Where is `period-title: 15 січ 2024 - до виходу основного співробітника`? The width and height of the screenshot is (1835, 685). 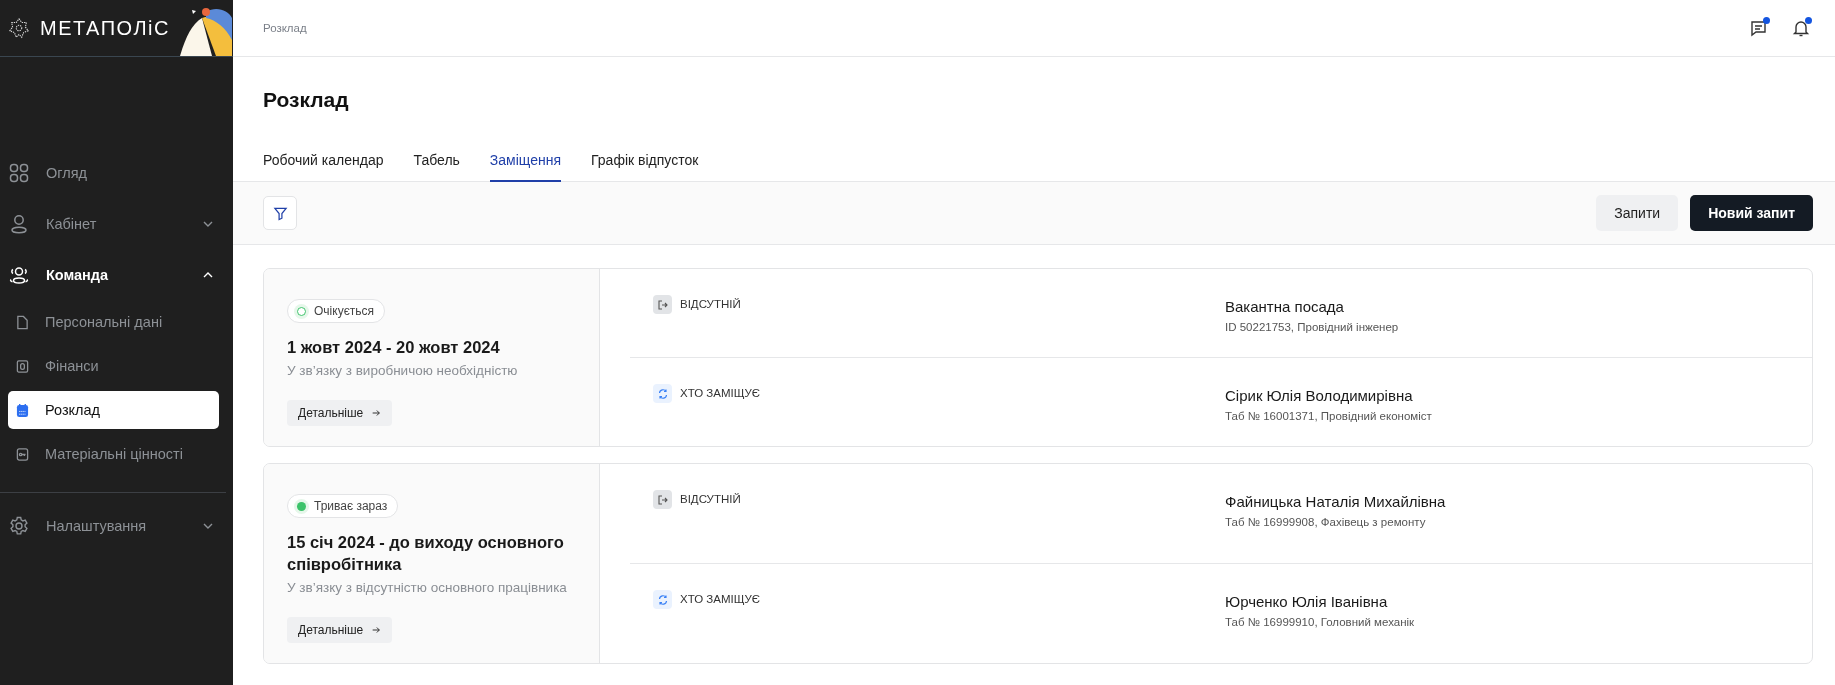
period-title: 15 січ 2024 - до виходу основного співробітника is located at coordinates (426, 553).